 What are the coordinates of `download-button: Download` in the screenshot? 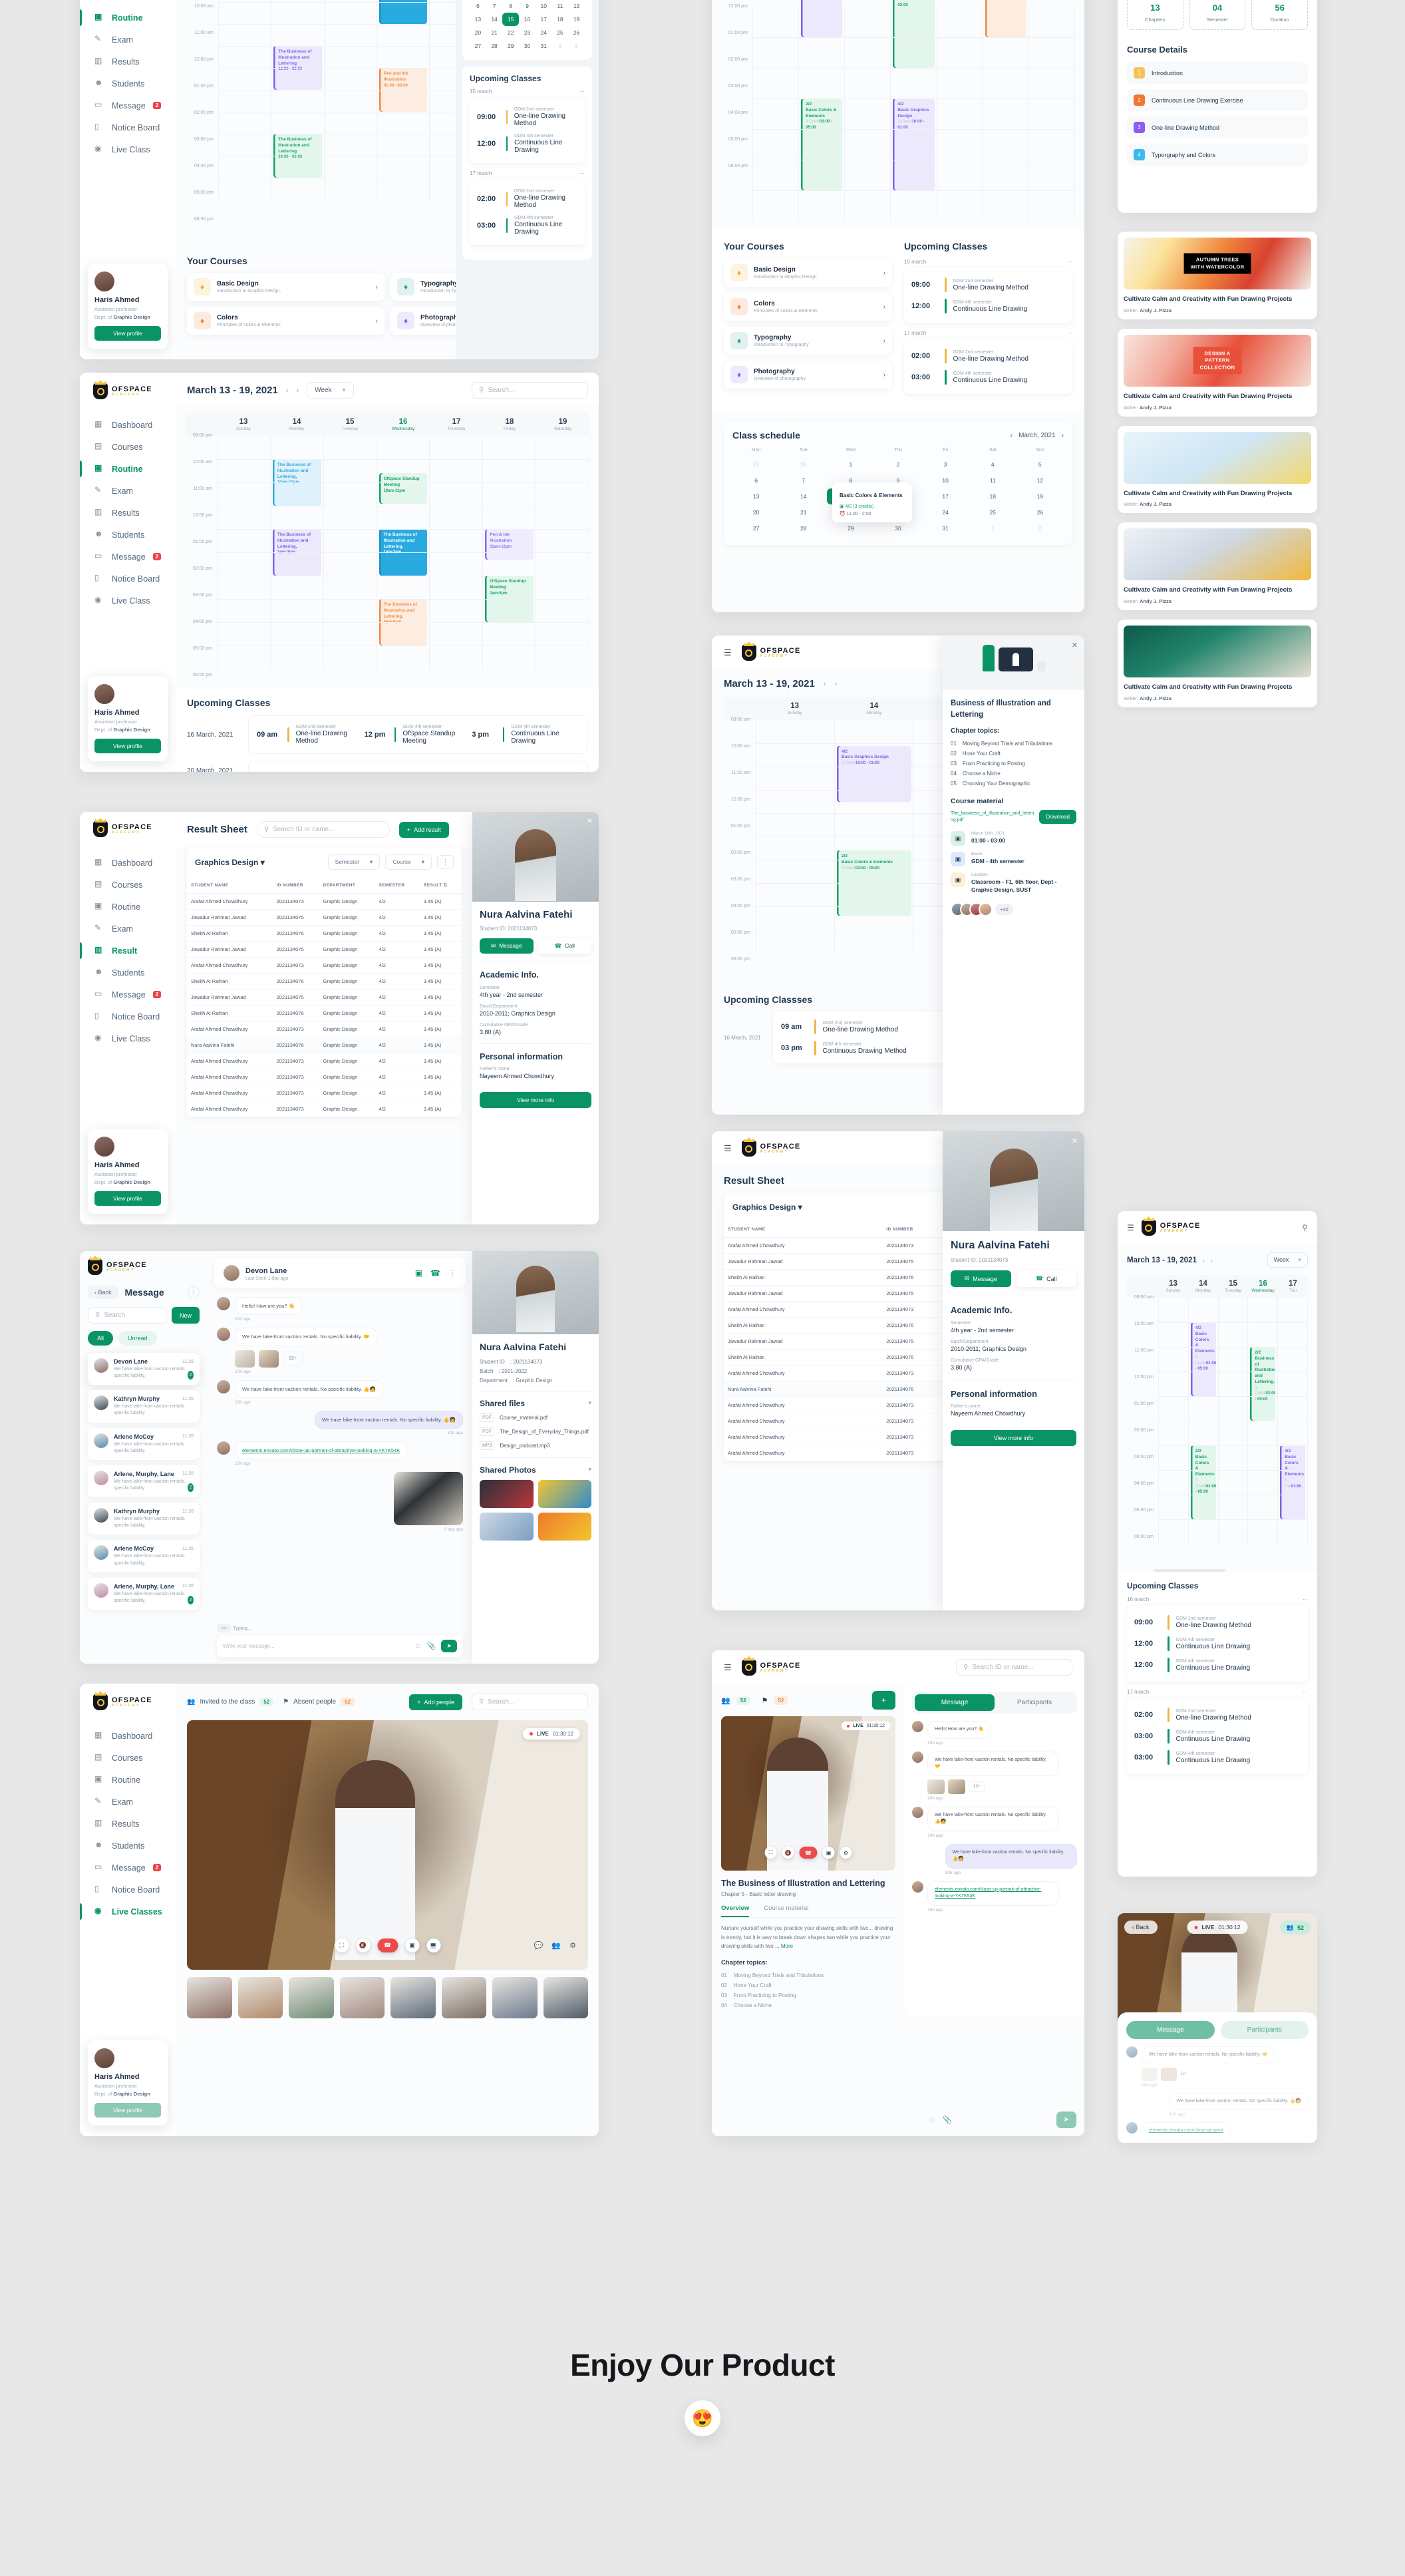 It's located at (1057, 818).